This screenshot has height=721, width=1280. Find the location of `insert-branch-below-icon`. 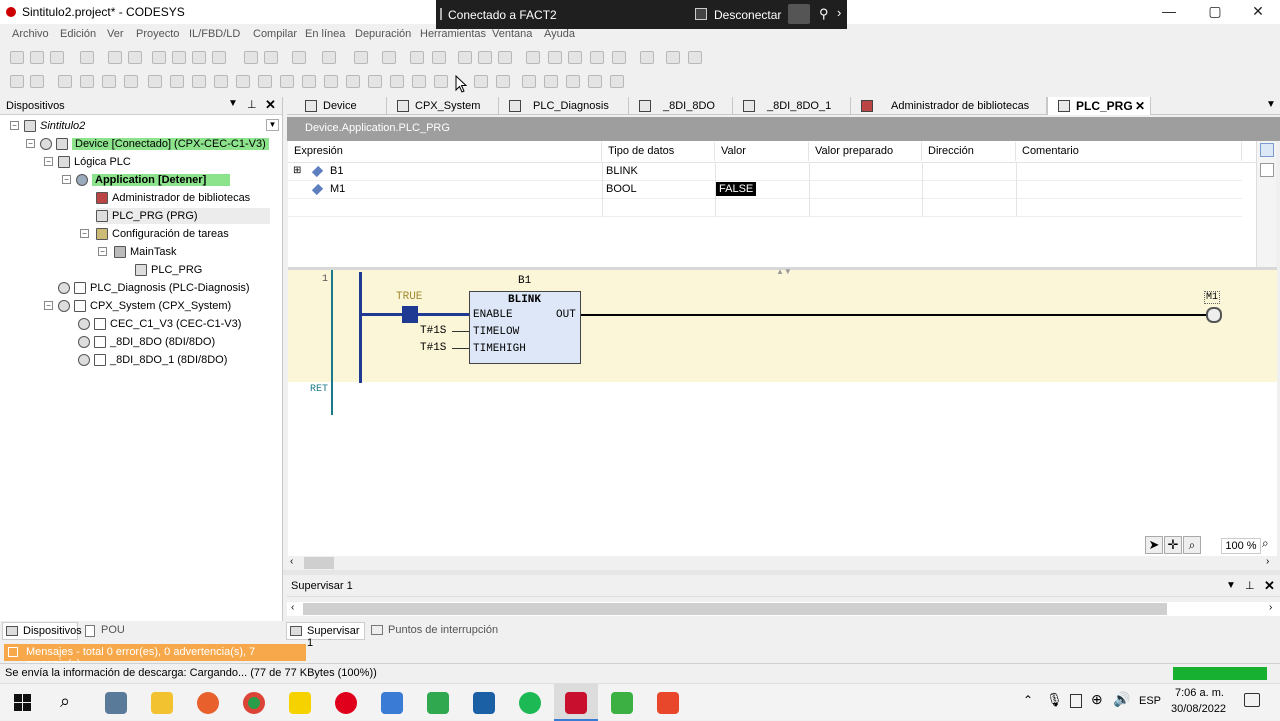

insert-branch-below-icon is located at coordinates (353, 81).